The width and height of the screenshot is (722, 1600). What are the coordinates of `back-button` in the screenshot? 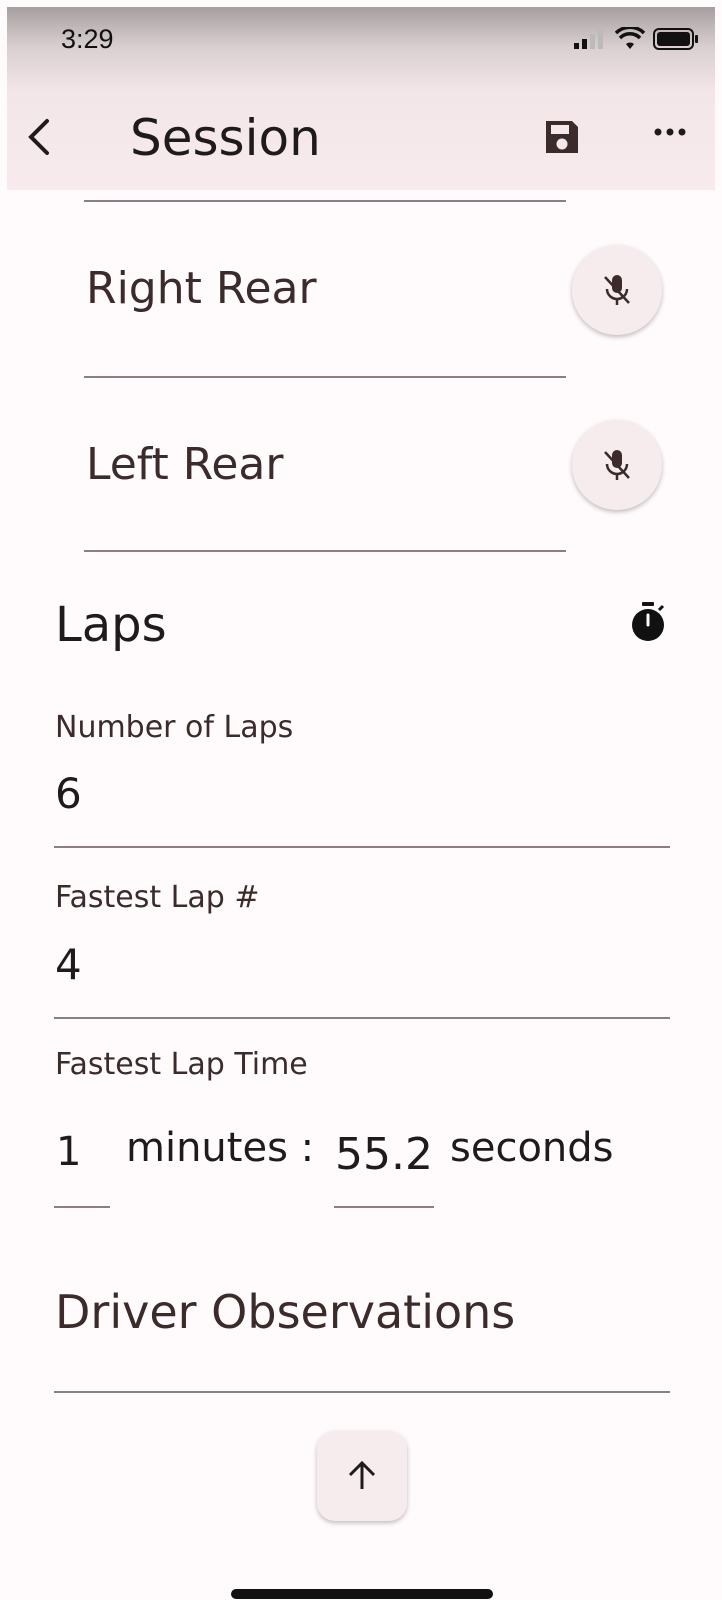 It's located at (41, 137).